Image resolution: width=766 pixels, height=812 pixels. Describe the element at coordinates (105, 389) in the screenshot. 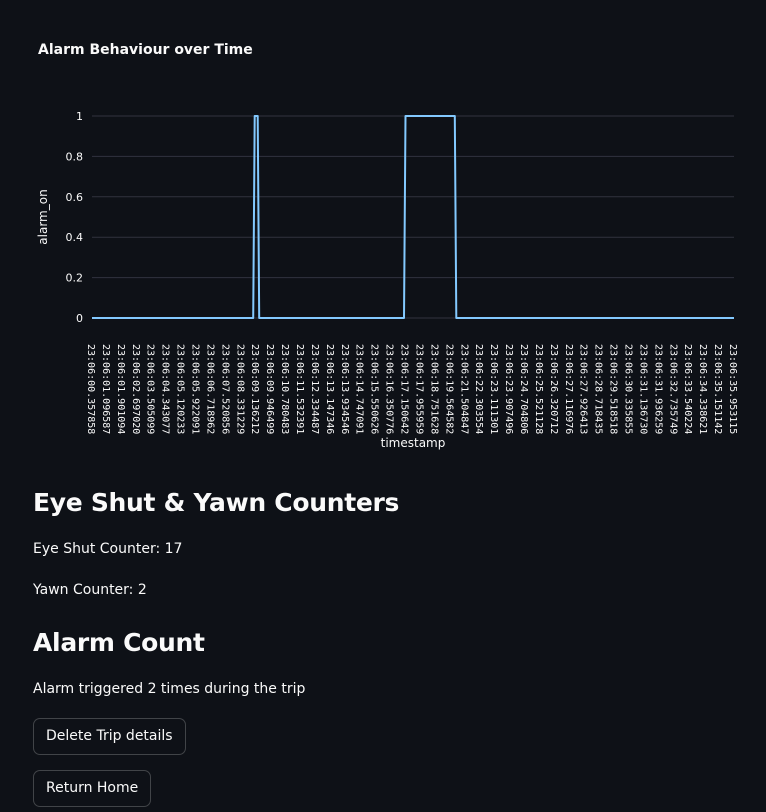

I see `x-tick-label: 23:06:01.096587` at that location.